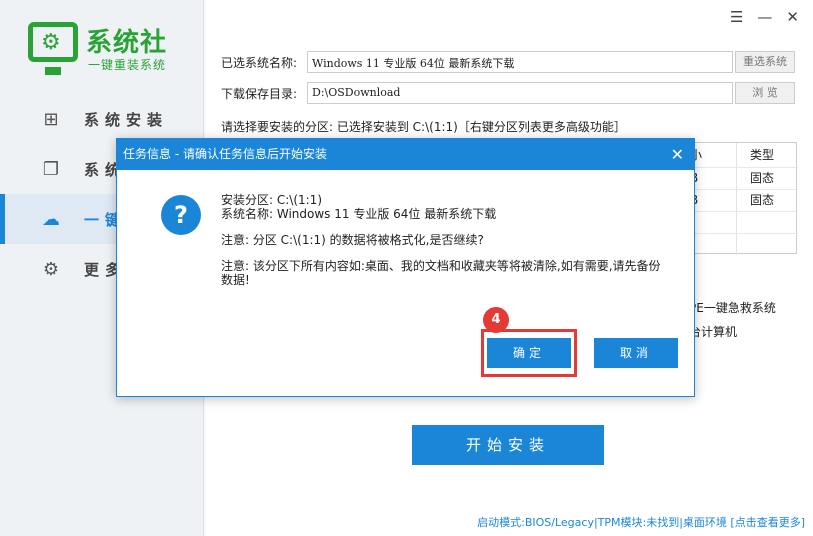  Describe the element at coordinates (51, 119) in the screenshot. I see `windows-icon: ⊞` at that location.